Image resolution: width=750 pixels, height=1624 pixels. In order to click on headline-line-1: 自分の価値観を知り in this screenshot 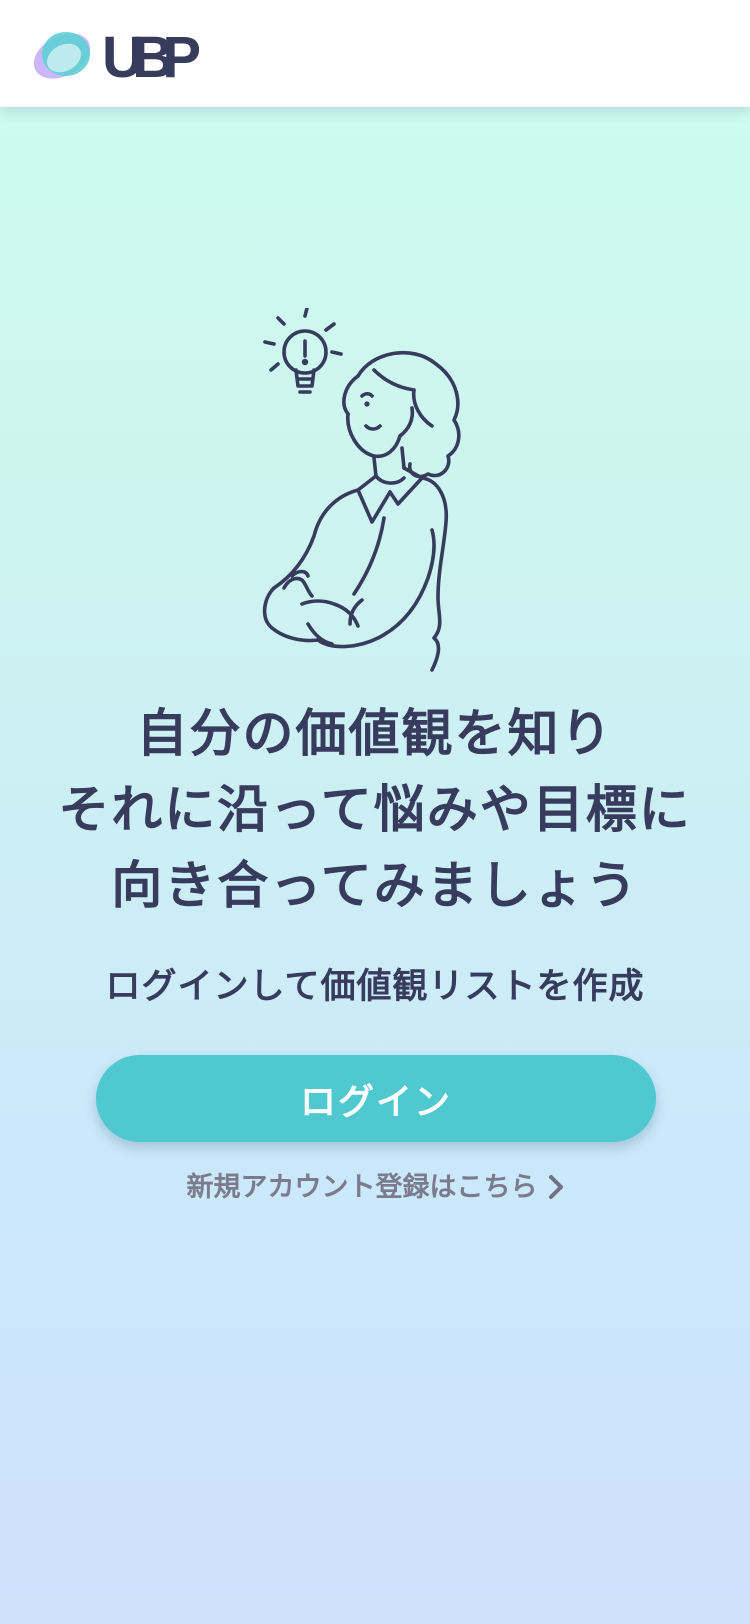, I will do `click(375, 734)`.